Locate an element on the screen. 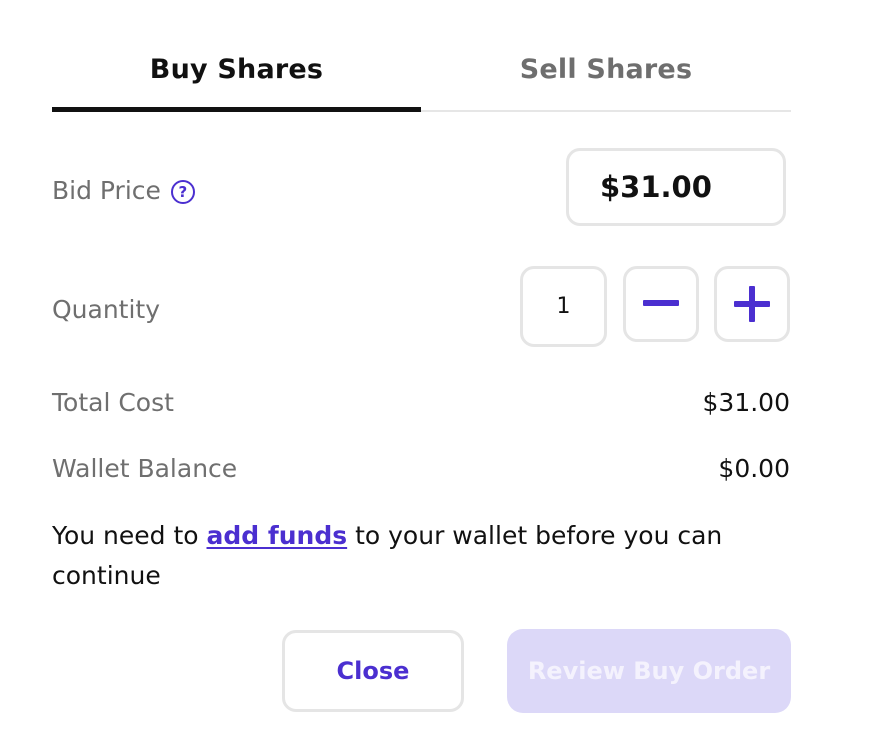 This screenshot has width=876, height=742. question-circle-icon: ? is located at coordinates (182, 192).